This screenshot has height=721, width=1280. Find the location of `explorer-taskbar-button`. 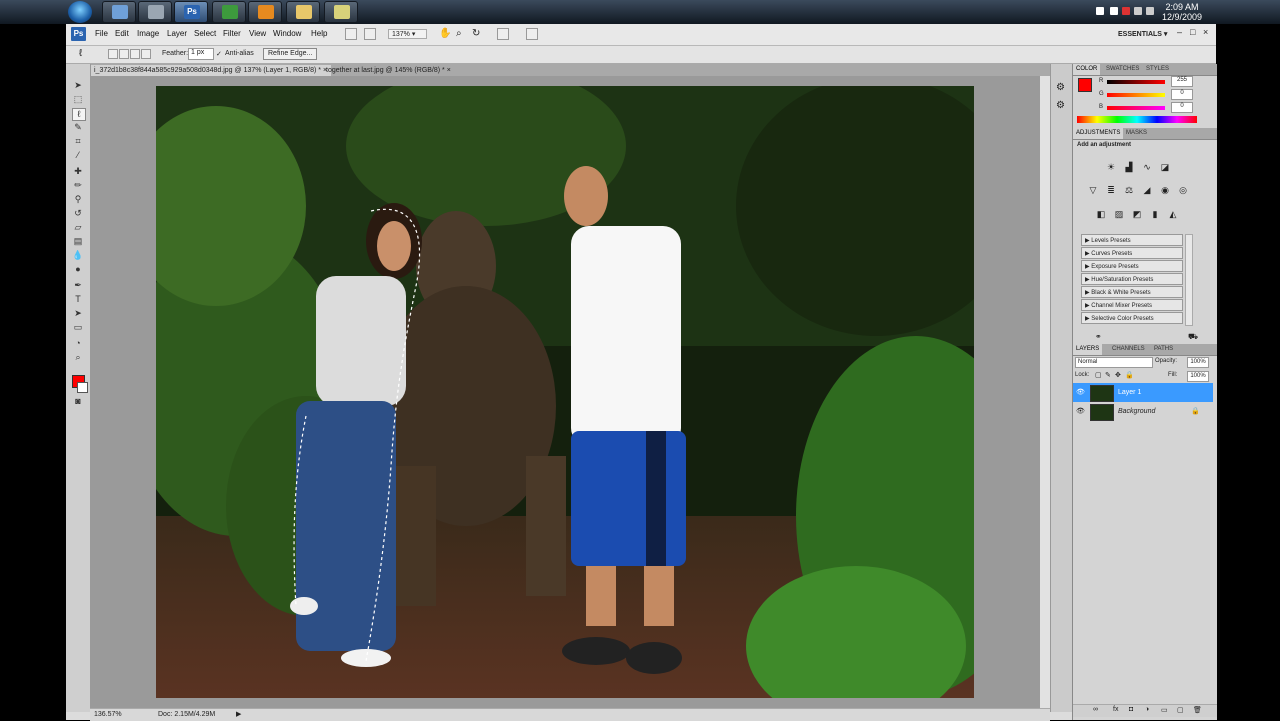

explorer-taskbar-button is located at coordinates (119, 12).